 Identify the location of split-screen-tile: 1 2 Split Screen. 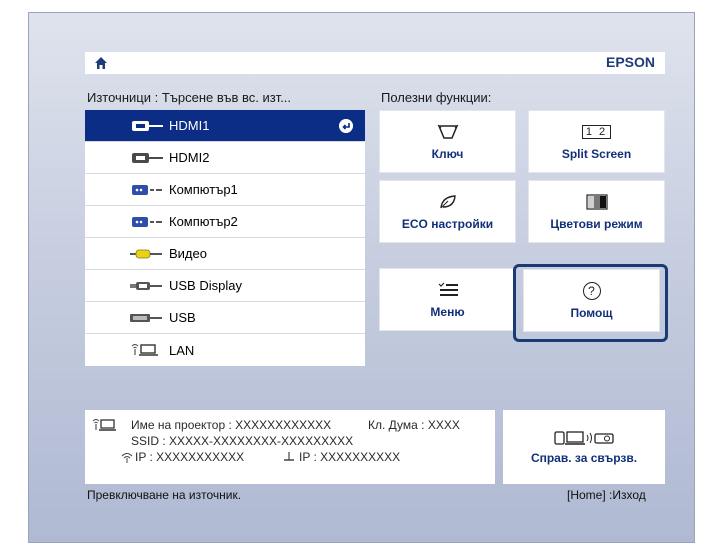
(596, 141).